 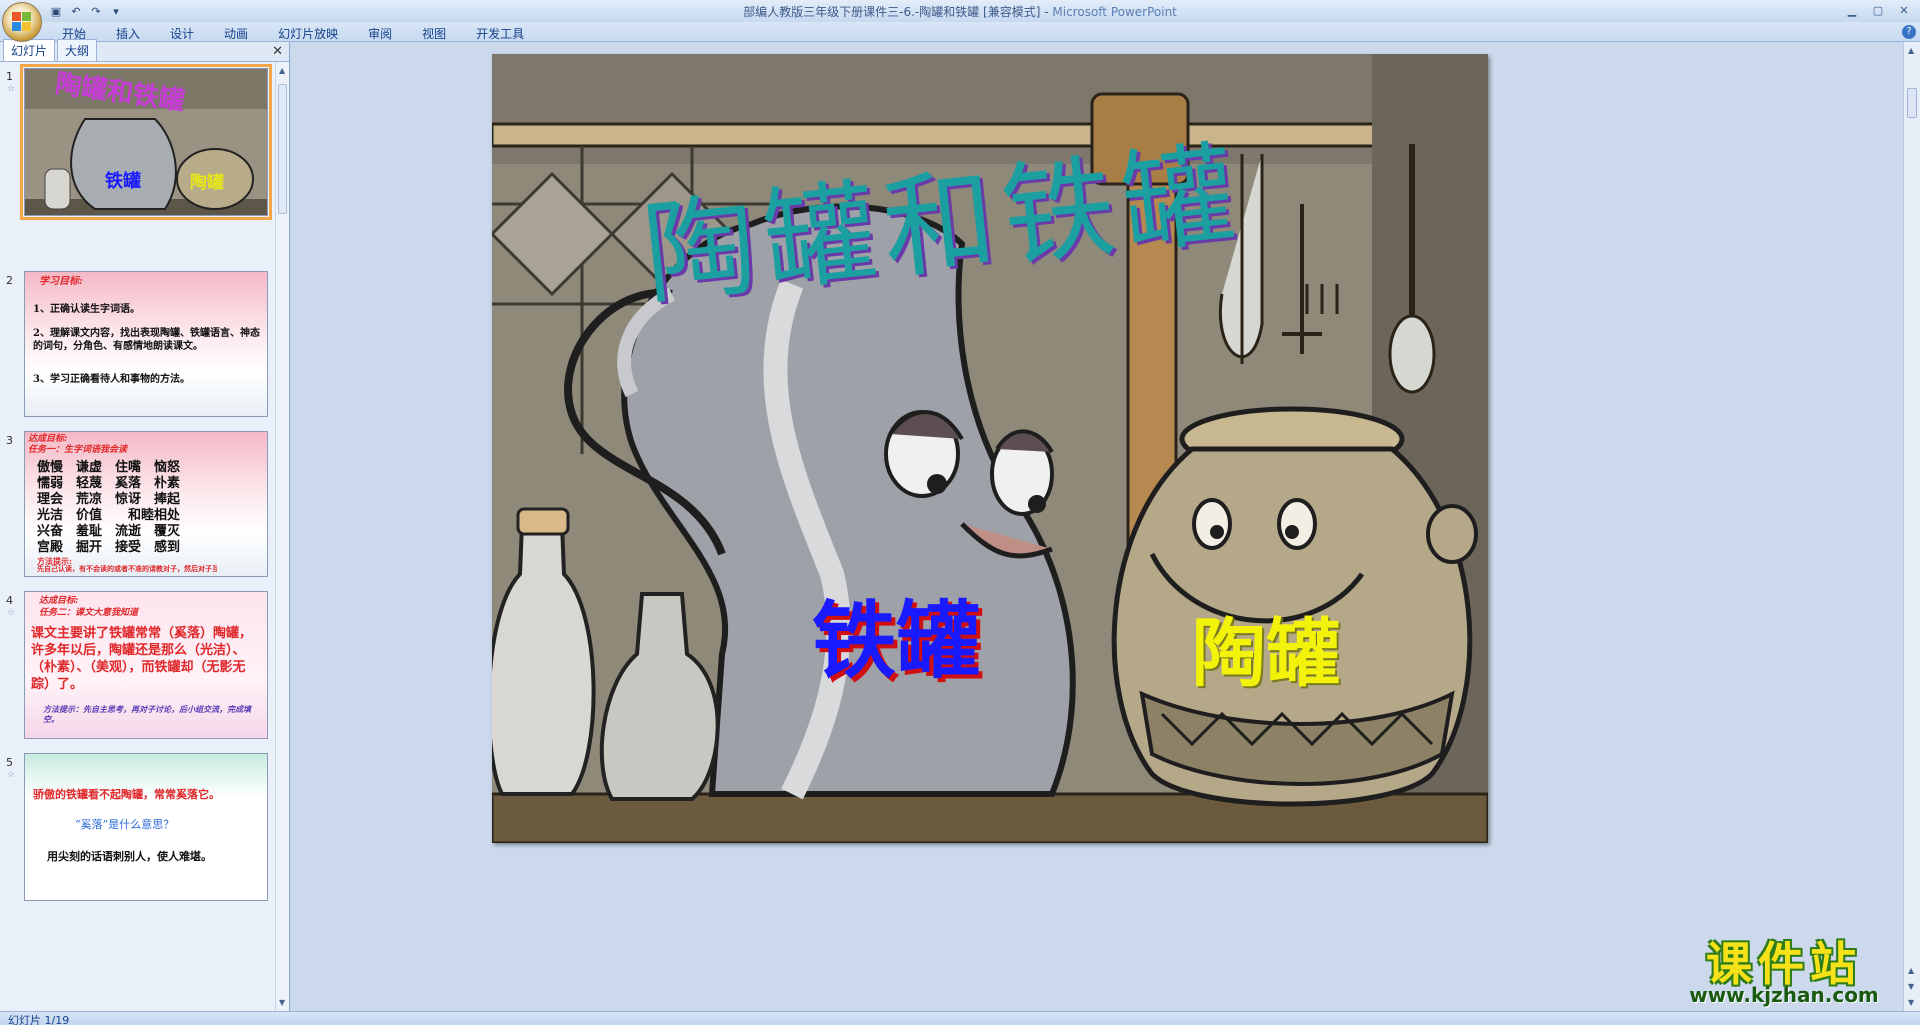 What do you see at coordinates (109, 515) in the screenshot?
I see `slide-3-row-4: 光洁 价值 和睦相处` at bounding box center [109, 515].